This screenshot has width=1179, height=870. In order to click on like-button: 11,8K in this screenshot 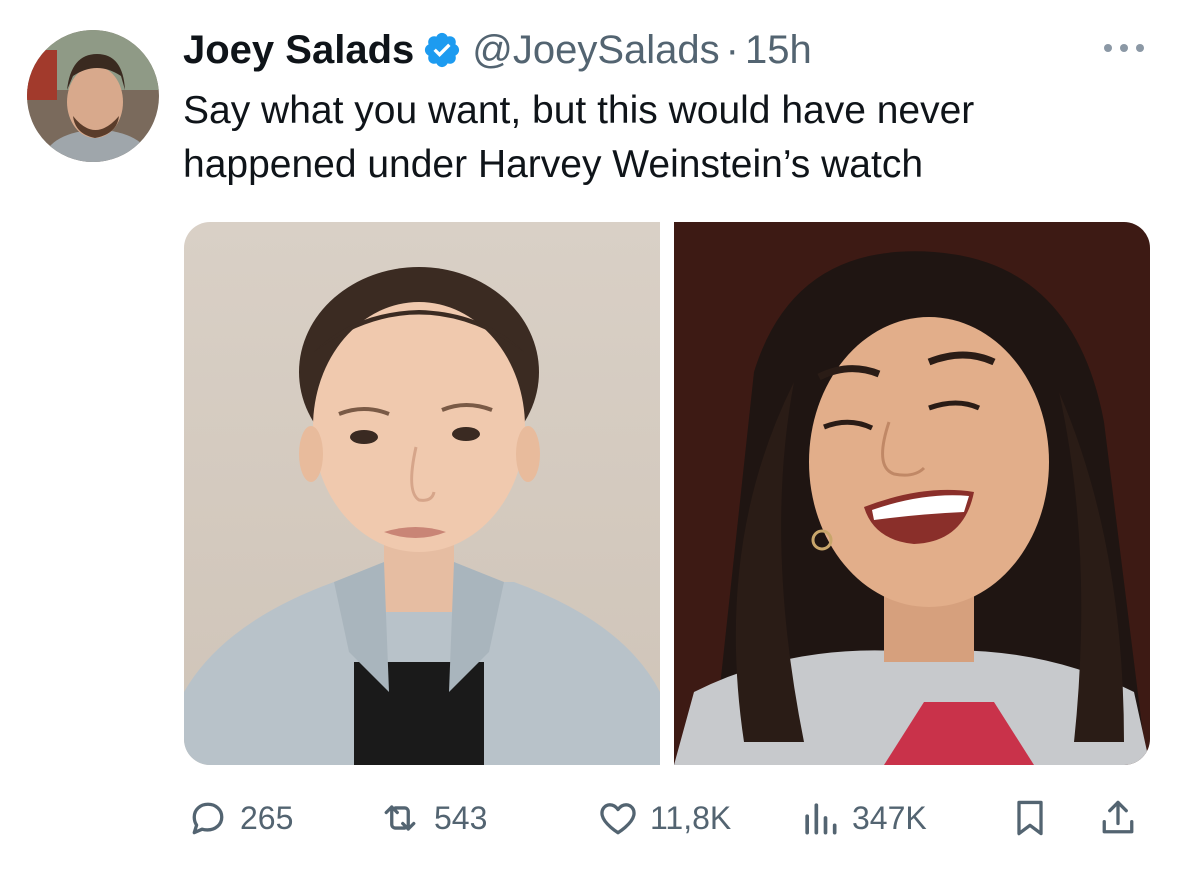, I will do `click(663, 818)`.